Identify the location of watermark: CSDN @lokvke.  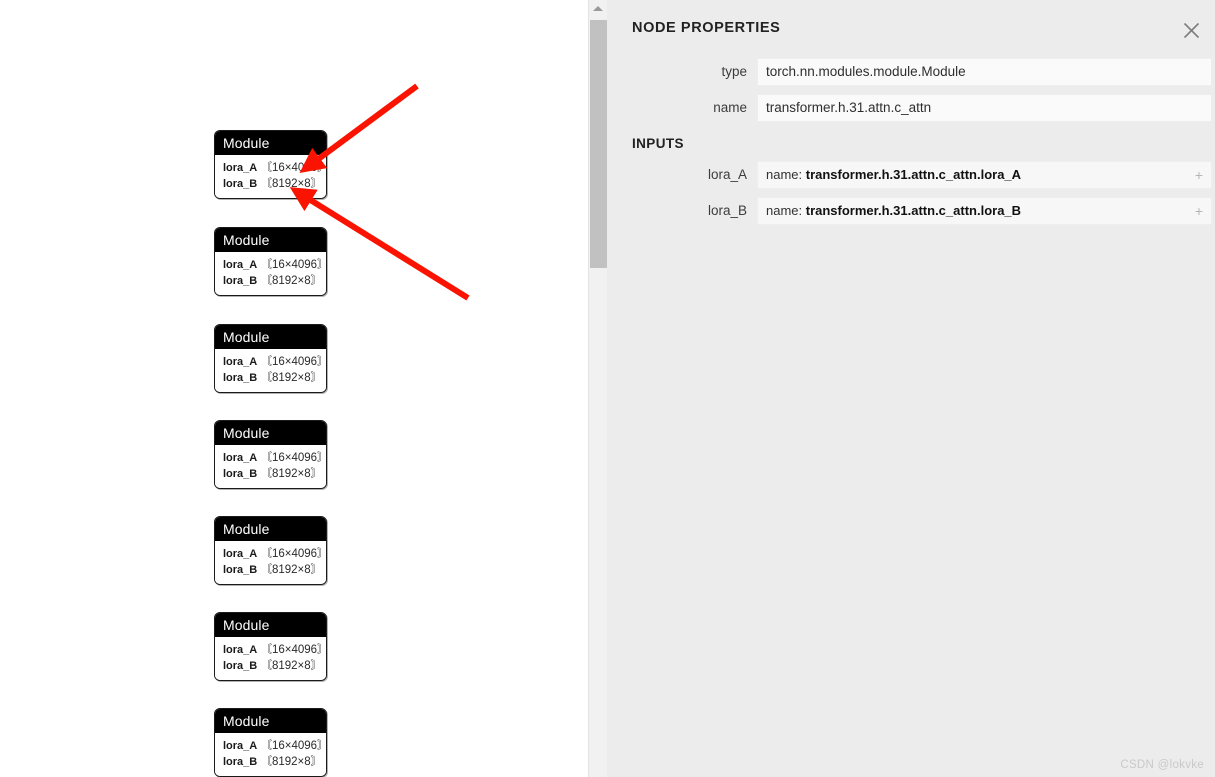
(1162, 765).